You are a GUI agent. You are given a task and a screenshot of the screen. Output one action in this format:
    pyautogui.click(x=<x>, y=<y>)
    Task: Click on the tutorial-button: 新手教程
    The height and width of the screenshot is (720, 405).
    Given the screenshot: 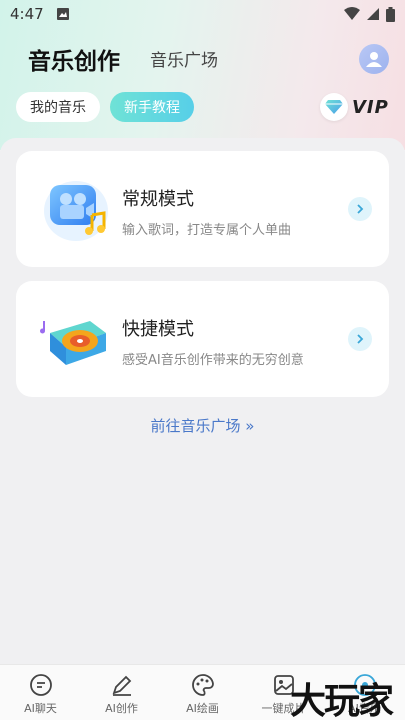 What is the action you would take?
    pyautogui.click(x=152, y=107)
    